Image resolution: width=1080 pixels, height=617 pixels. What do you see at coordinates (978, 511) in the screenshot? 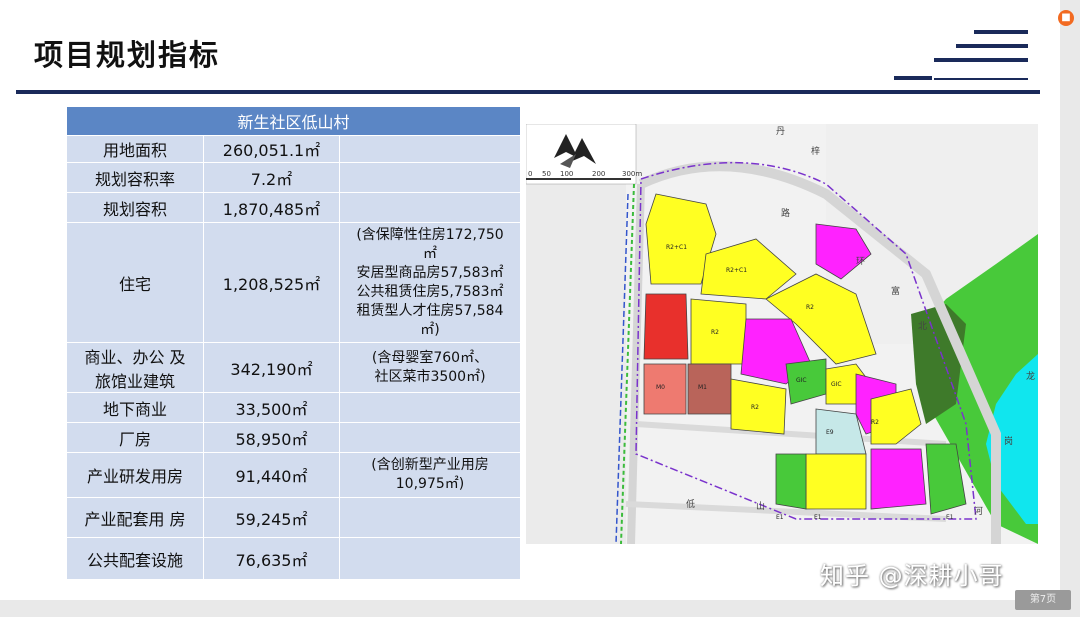
I see `road-label: 河` at bounding box center [978, 511].